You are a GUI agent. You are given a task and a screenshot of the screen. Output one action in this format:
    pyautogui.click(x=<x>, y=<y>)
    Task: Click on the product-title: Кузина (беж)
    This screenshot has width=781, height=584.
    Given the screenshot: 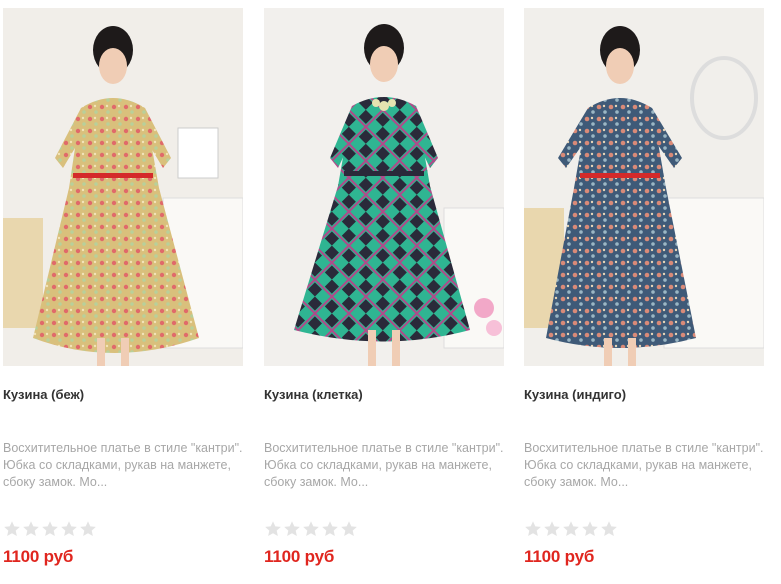 What is the action you would take?
    pyautogui.click(x=123, y=395)
    